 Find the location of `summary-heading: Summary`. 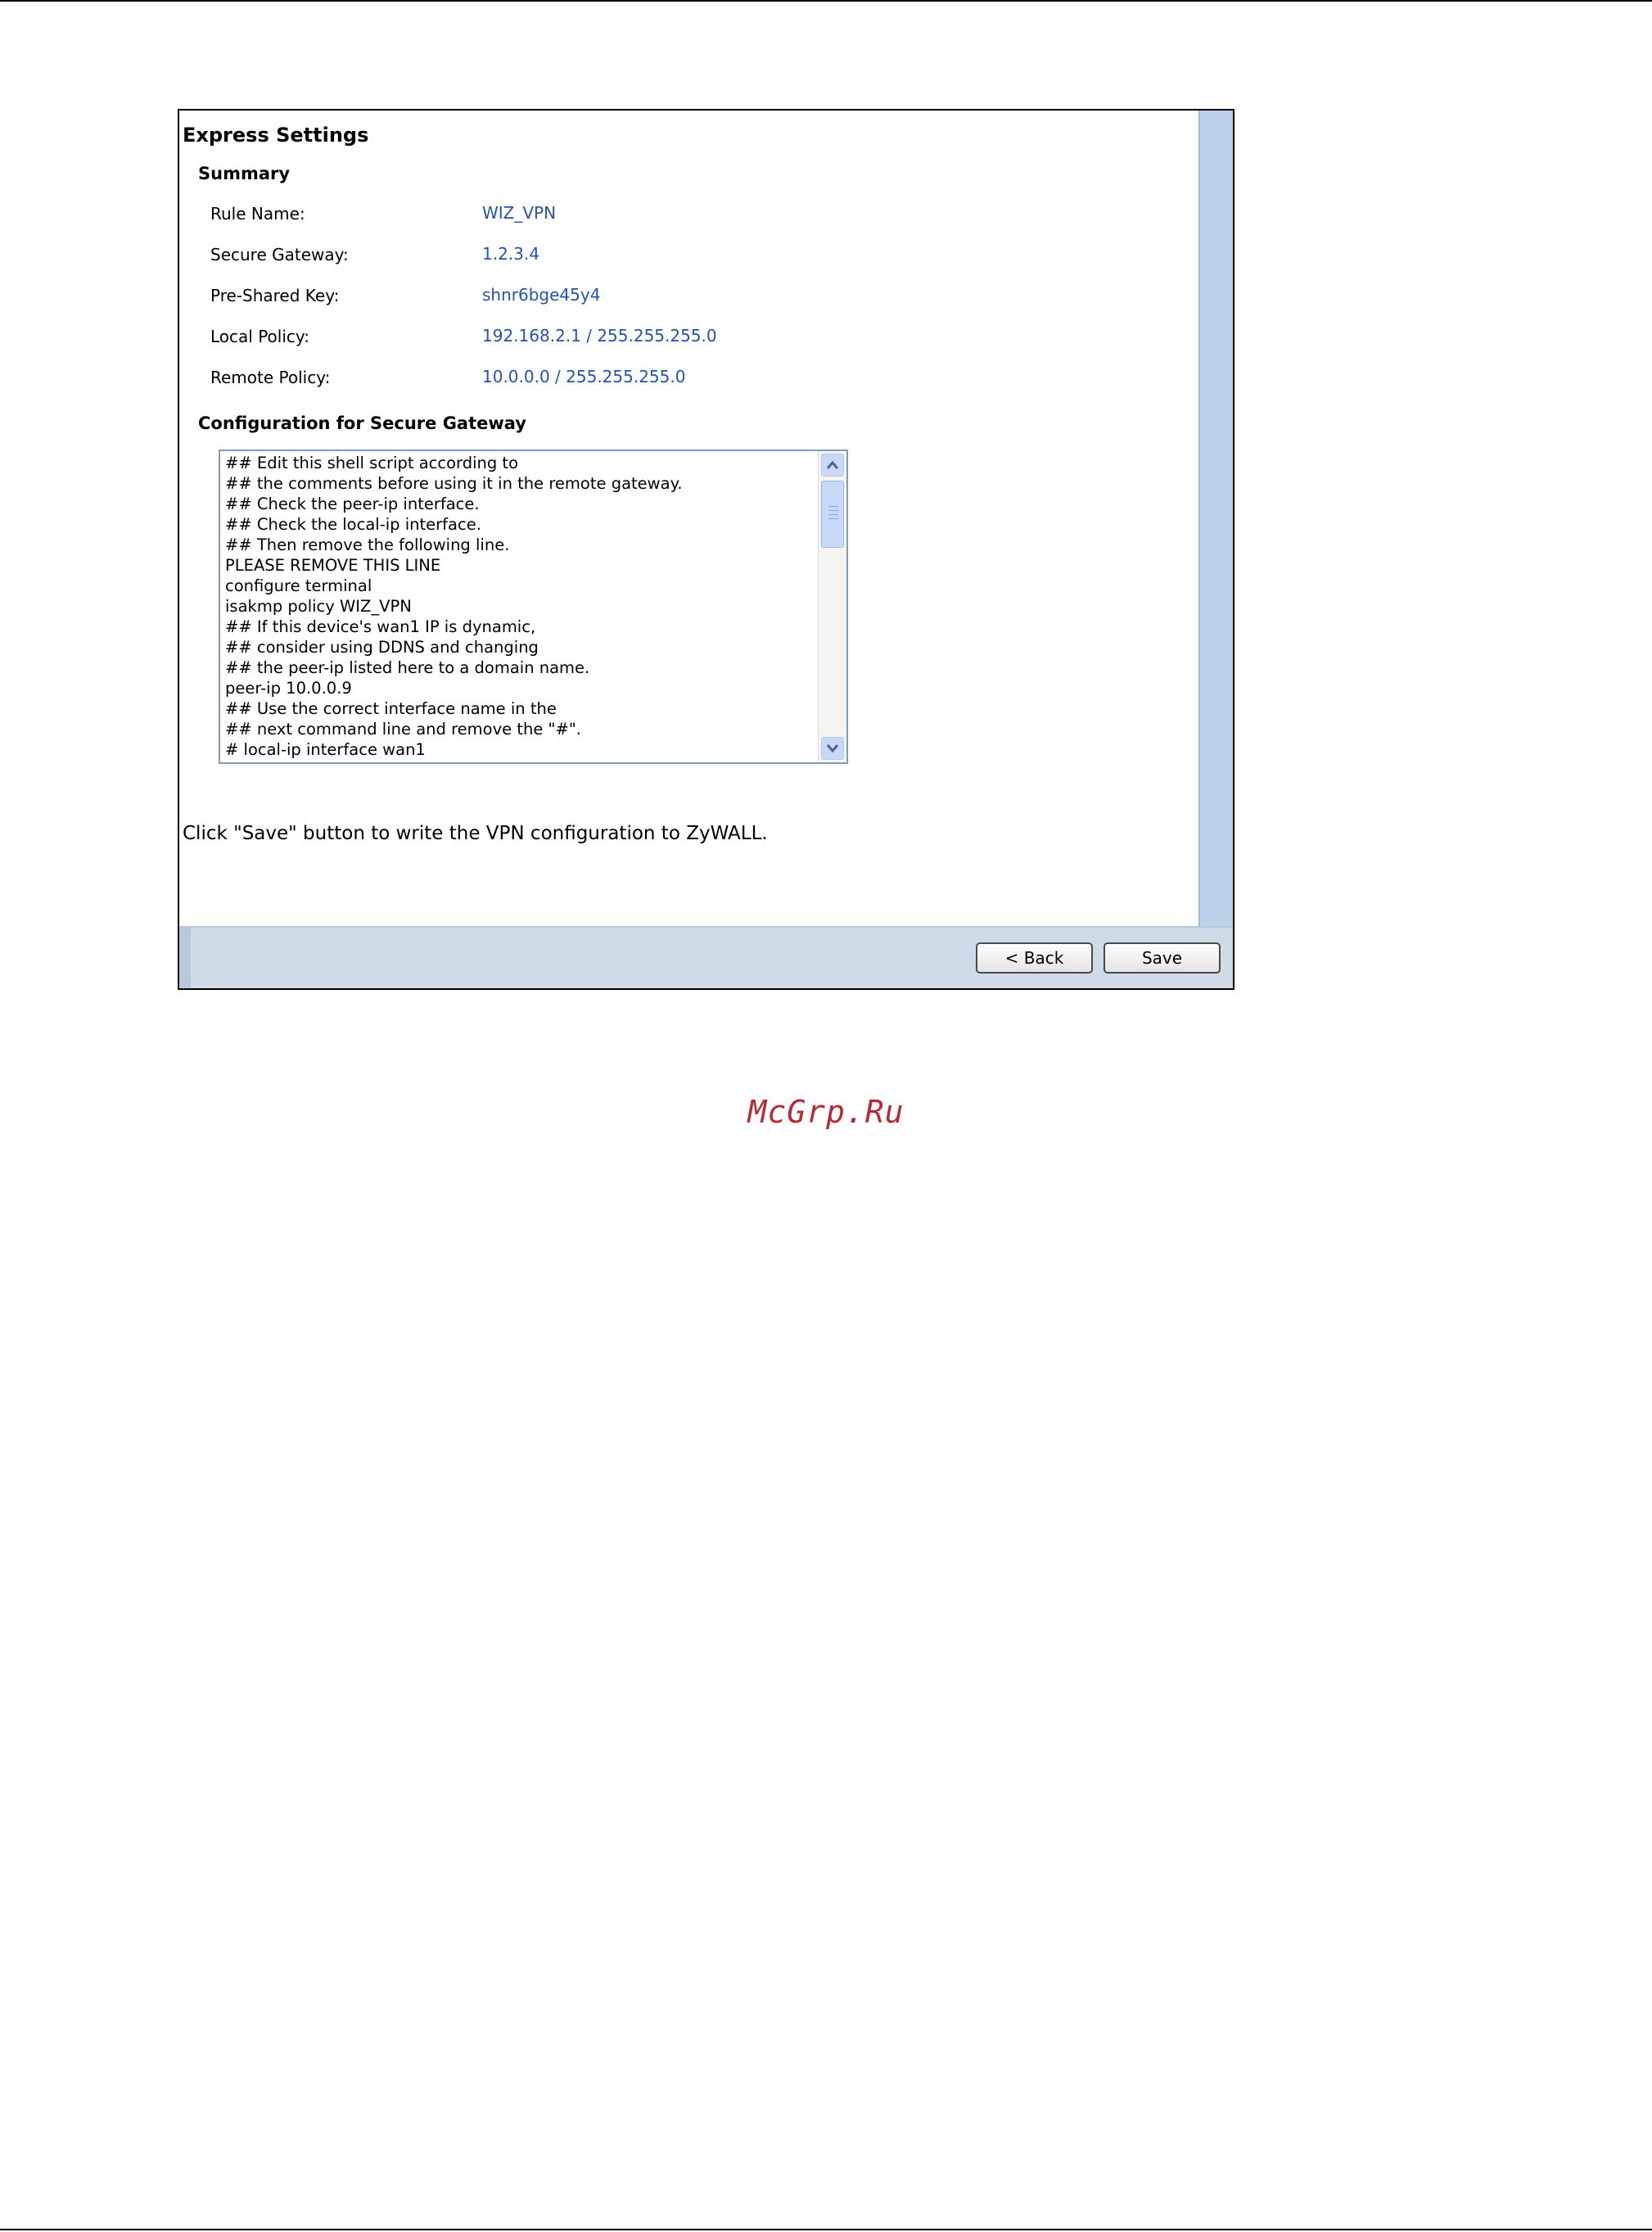

summary-heading: Summary is located at coordinates (244, 173).